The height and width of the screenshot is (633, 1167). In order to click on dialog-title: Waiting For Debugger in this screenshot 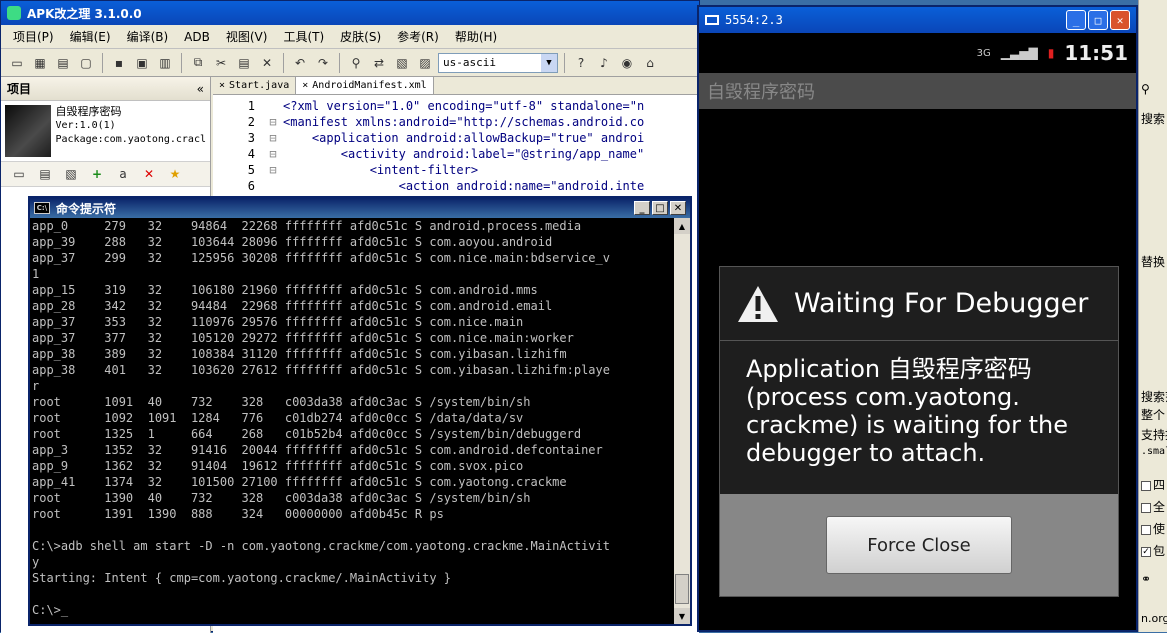, I will do `click(941, 303)`.